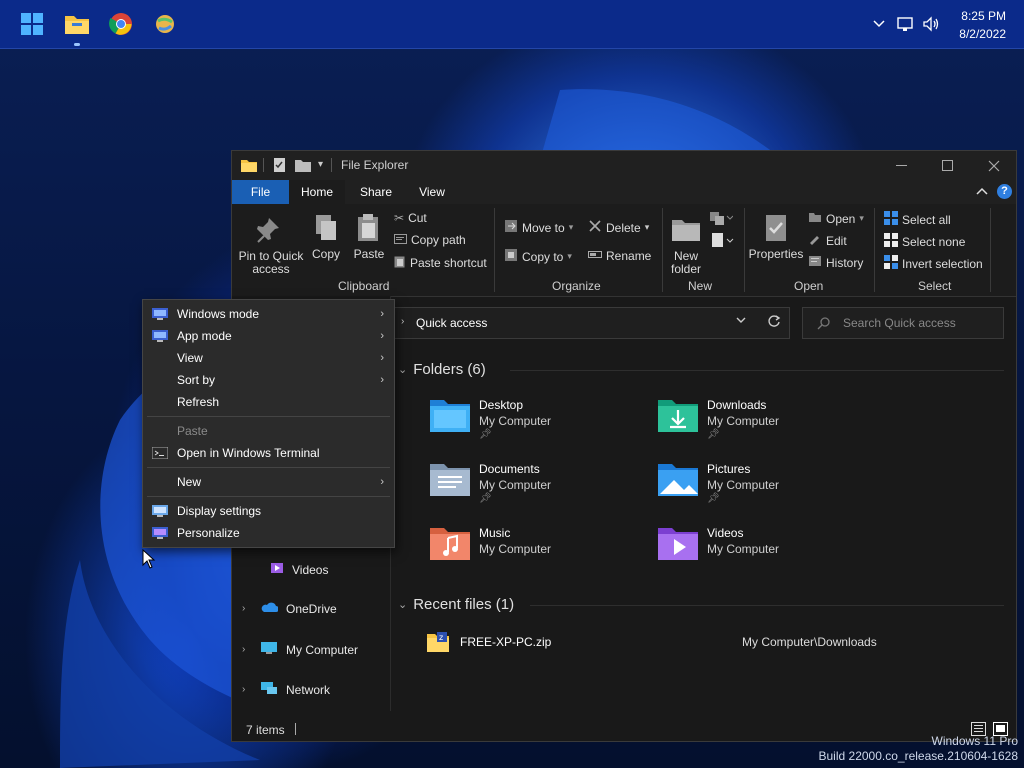 Image resolution: width=1024 pixels, height=768 pixels. I want to click on menu-separator, so click(268, 467).